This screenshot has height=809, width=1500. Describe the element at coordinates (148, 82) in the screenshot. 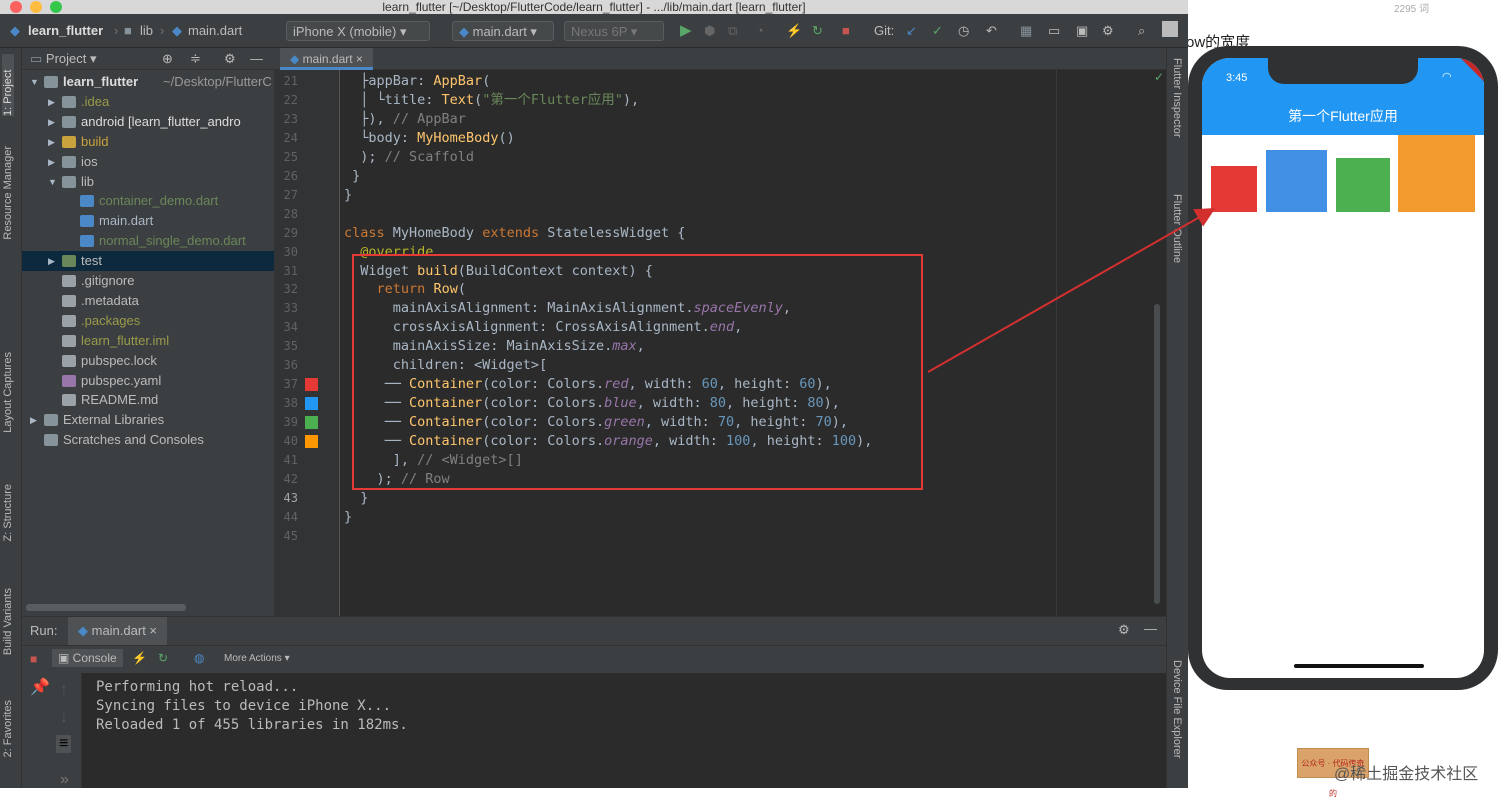

I see `tree-item: ▼ learn_flutter ~/Desktop/FlutterC` at that location.